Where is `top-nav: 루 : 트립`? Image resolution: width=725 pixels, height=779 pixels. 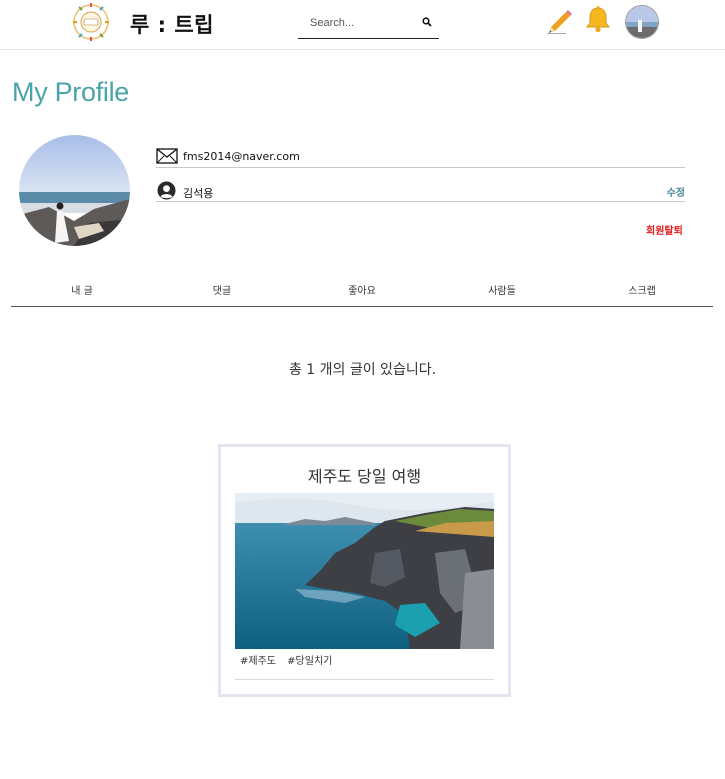 top-nav: 루 : 트립 is located at coordinates (362, 25).